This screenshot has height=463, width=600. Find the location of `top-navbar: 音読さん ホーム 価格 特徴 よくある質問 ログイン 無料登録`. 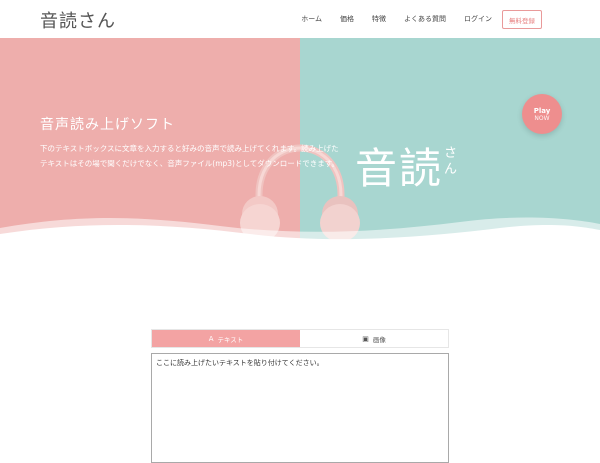

top-navbar: 音読さん ホーム 価格 特徴 よくある質問 ログイン 無料登録 is located at coordinates (300, 19).